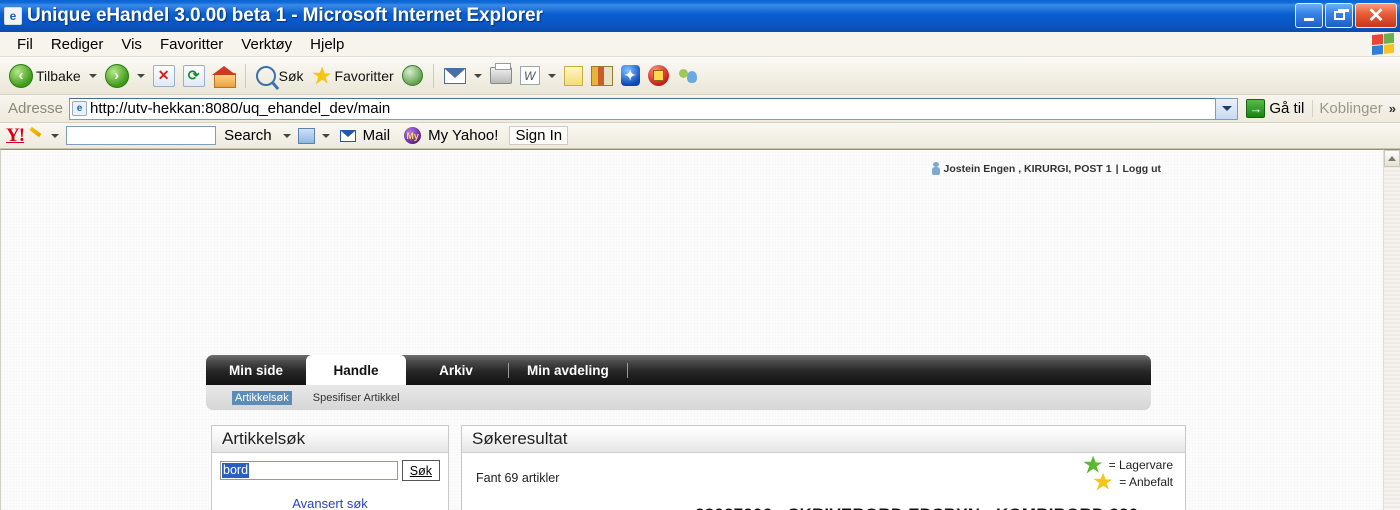 The height and width of the screenshot is (510, 1400). Describe the element at coordinates (191, 44) in the screenshot. I see `menu-item-favoritter: Favoritter` at that location.